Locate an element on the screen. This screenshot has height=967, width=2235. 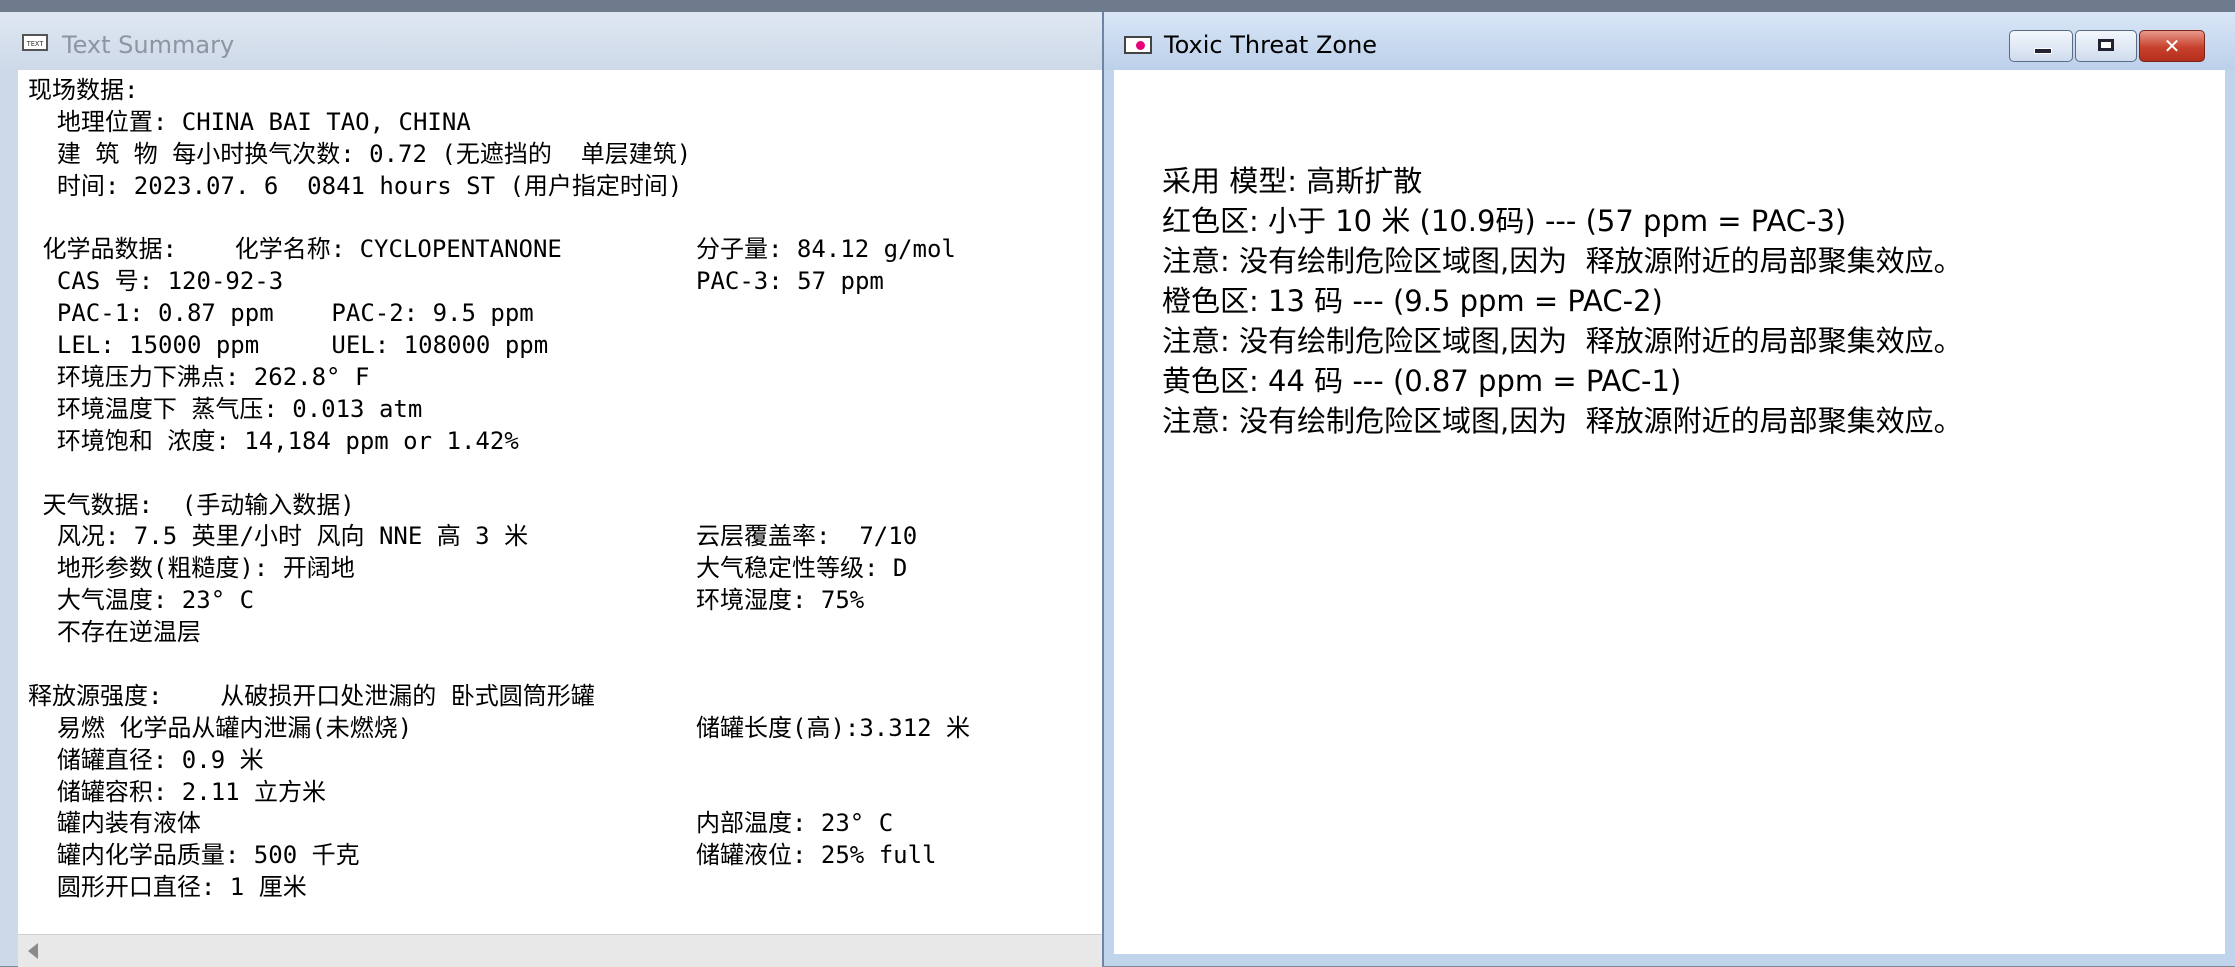
summary-right-value: 大气稳定性等级: D is located at coordinates (802, 568).